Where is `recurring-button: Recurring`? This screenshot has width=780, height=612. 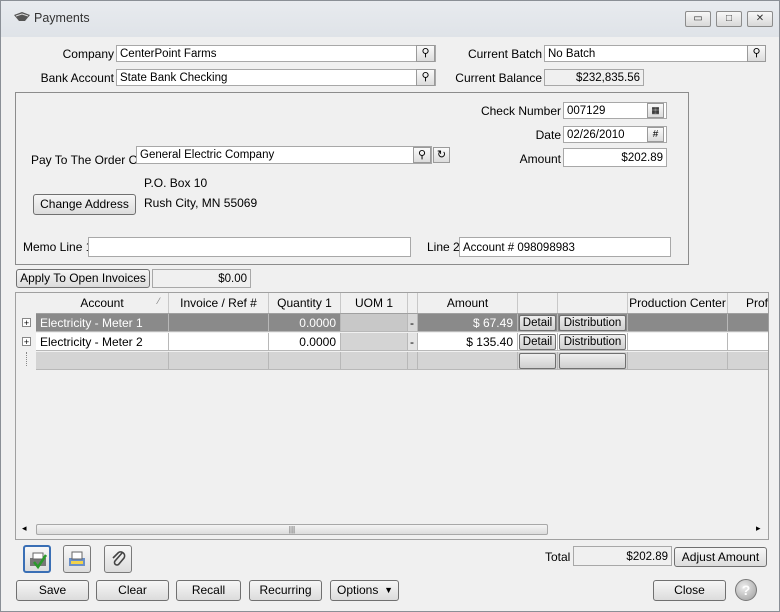 recurring-button: Recurring is located at coordinates (285, 590).